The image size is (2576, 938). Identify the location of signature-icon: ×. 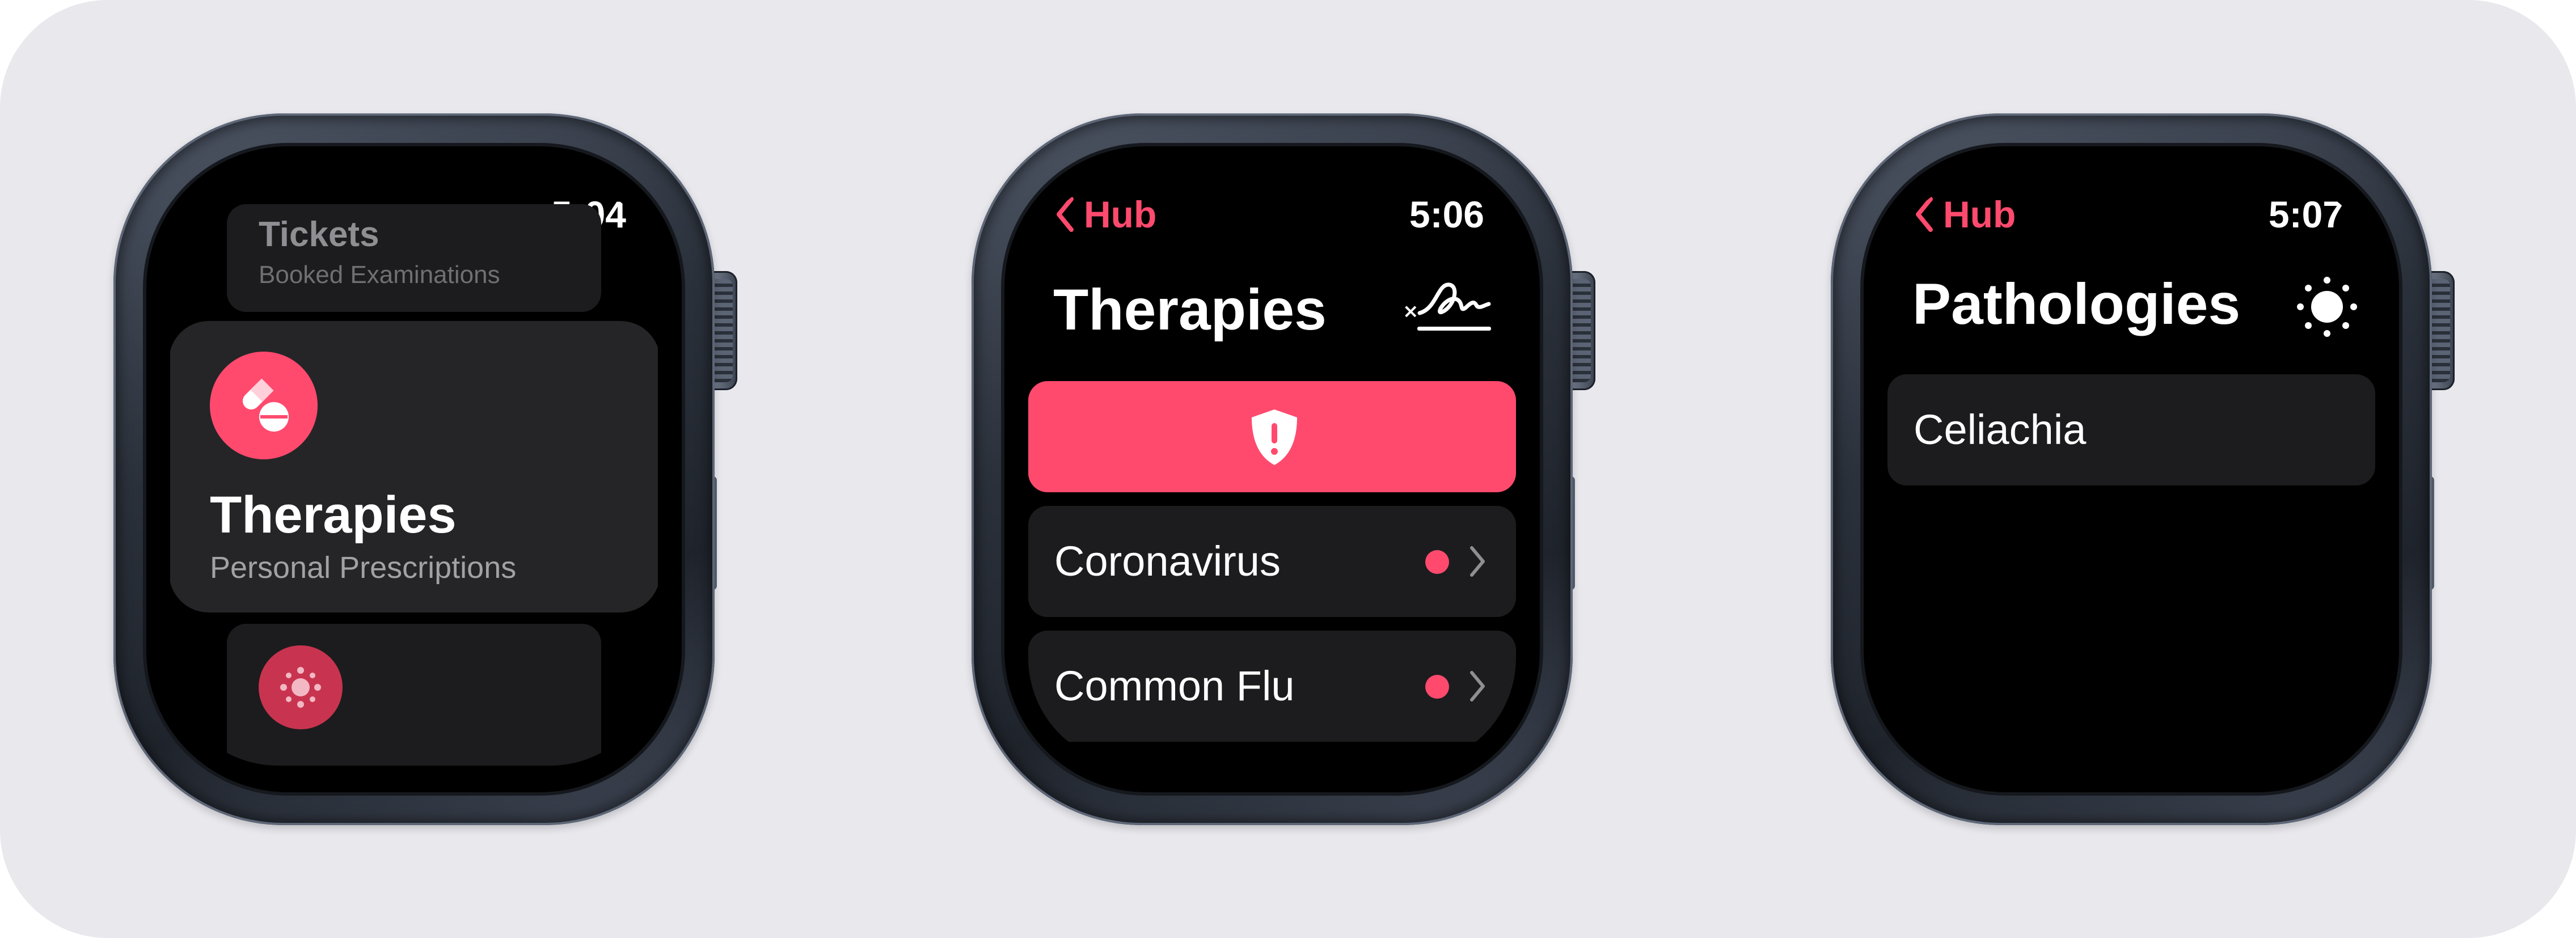
(1451, 309).